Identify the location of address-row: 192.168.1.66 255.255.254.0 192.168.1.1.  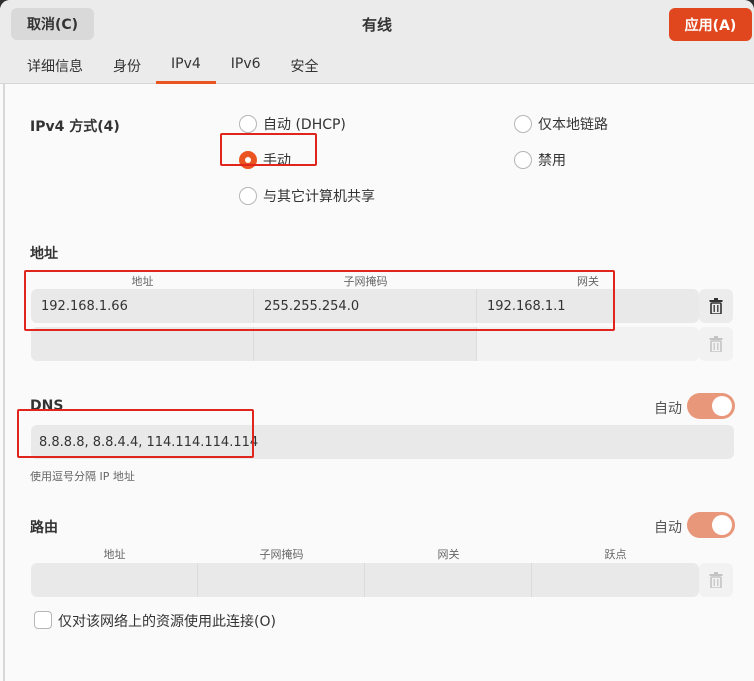
(365, 306).